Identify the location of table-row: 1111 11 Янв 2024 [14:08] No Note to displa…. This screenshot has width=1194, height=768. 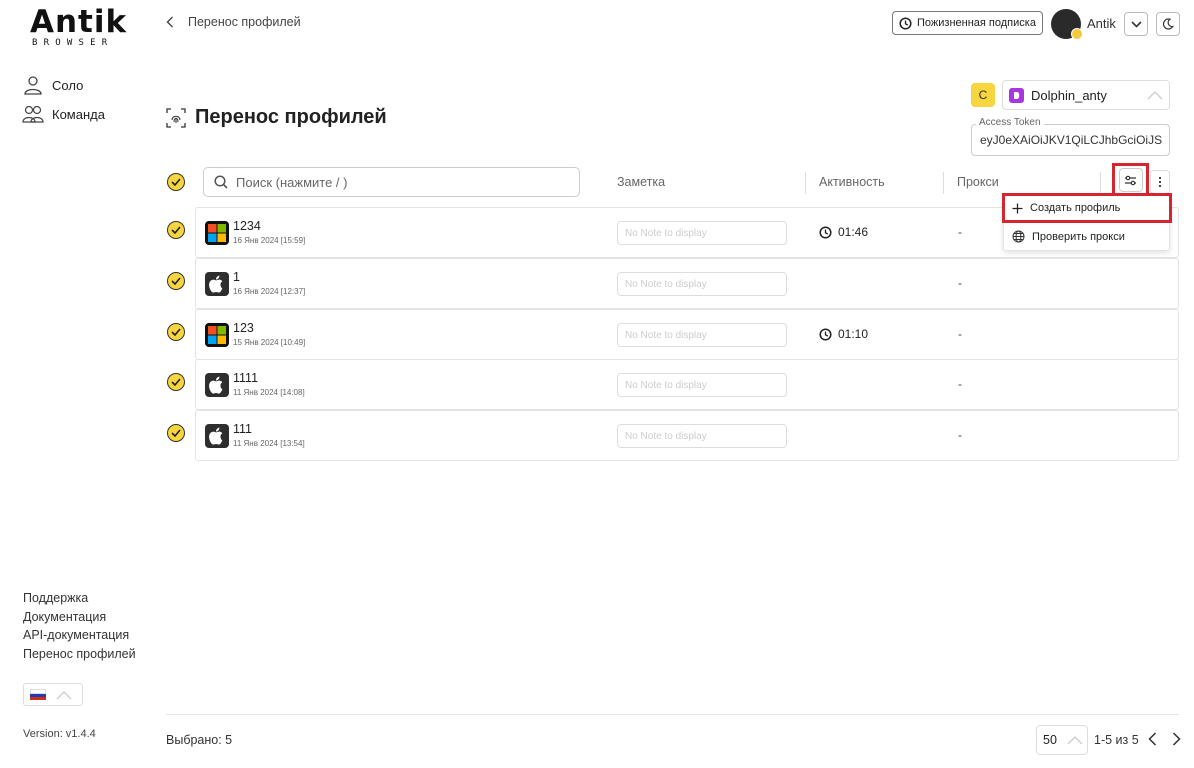
(687, 384).